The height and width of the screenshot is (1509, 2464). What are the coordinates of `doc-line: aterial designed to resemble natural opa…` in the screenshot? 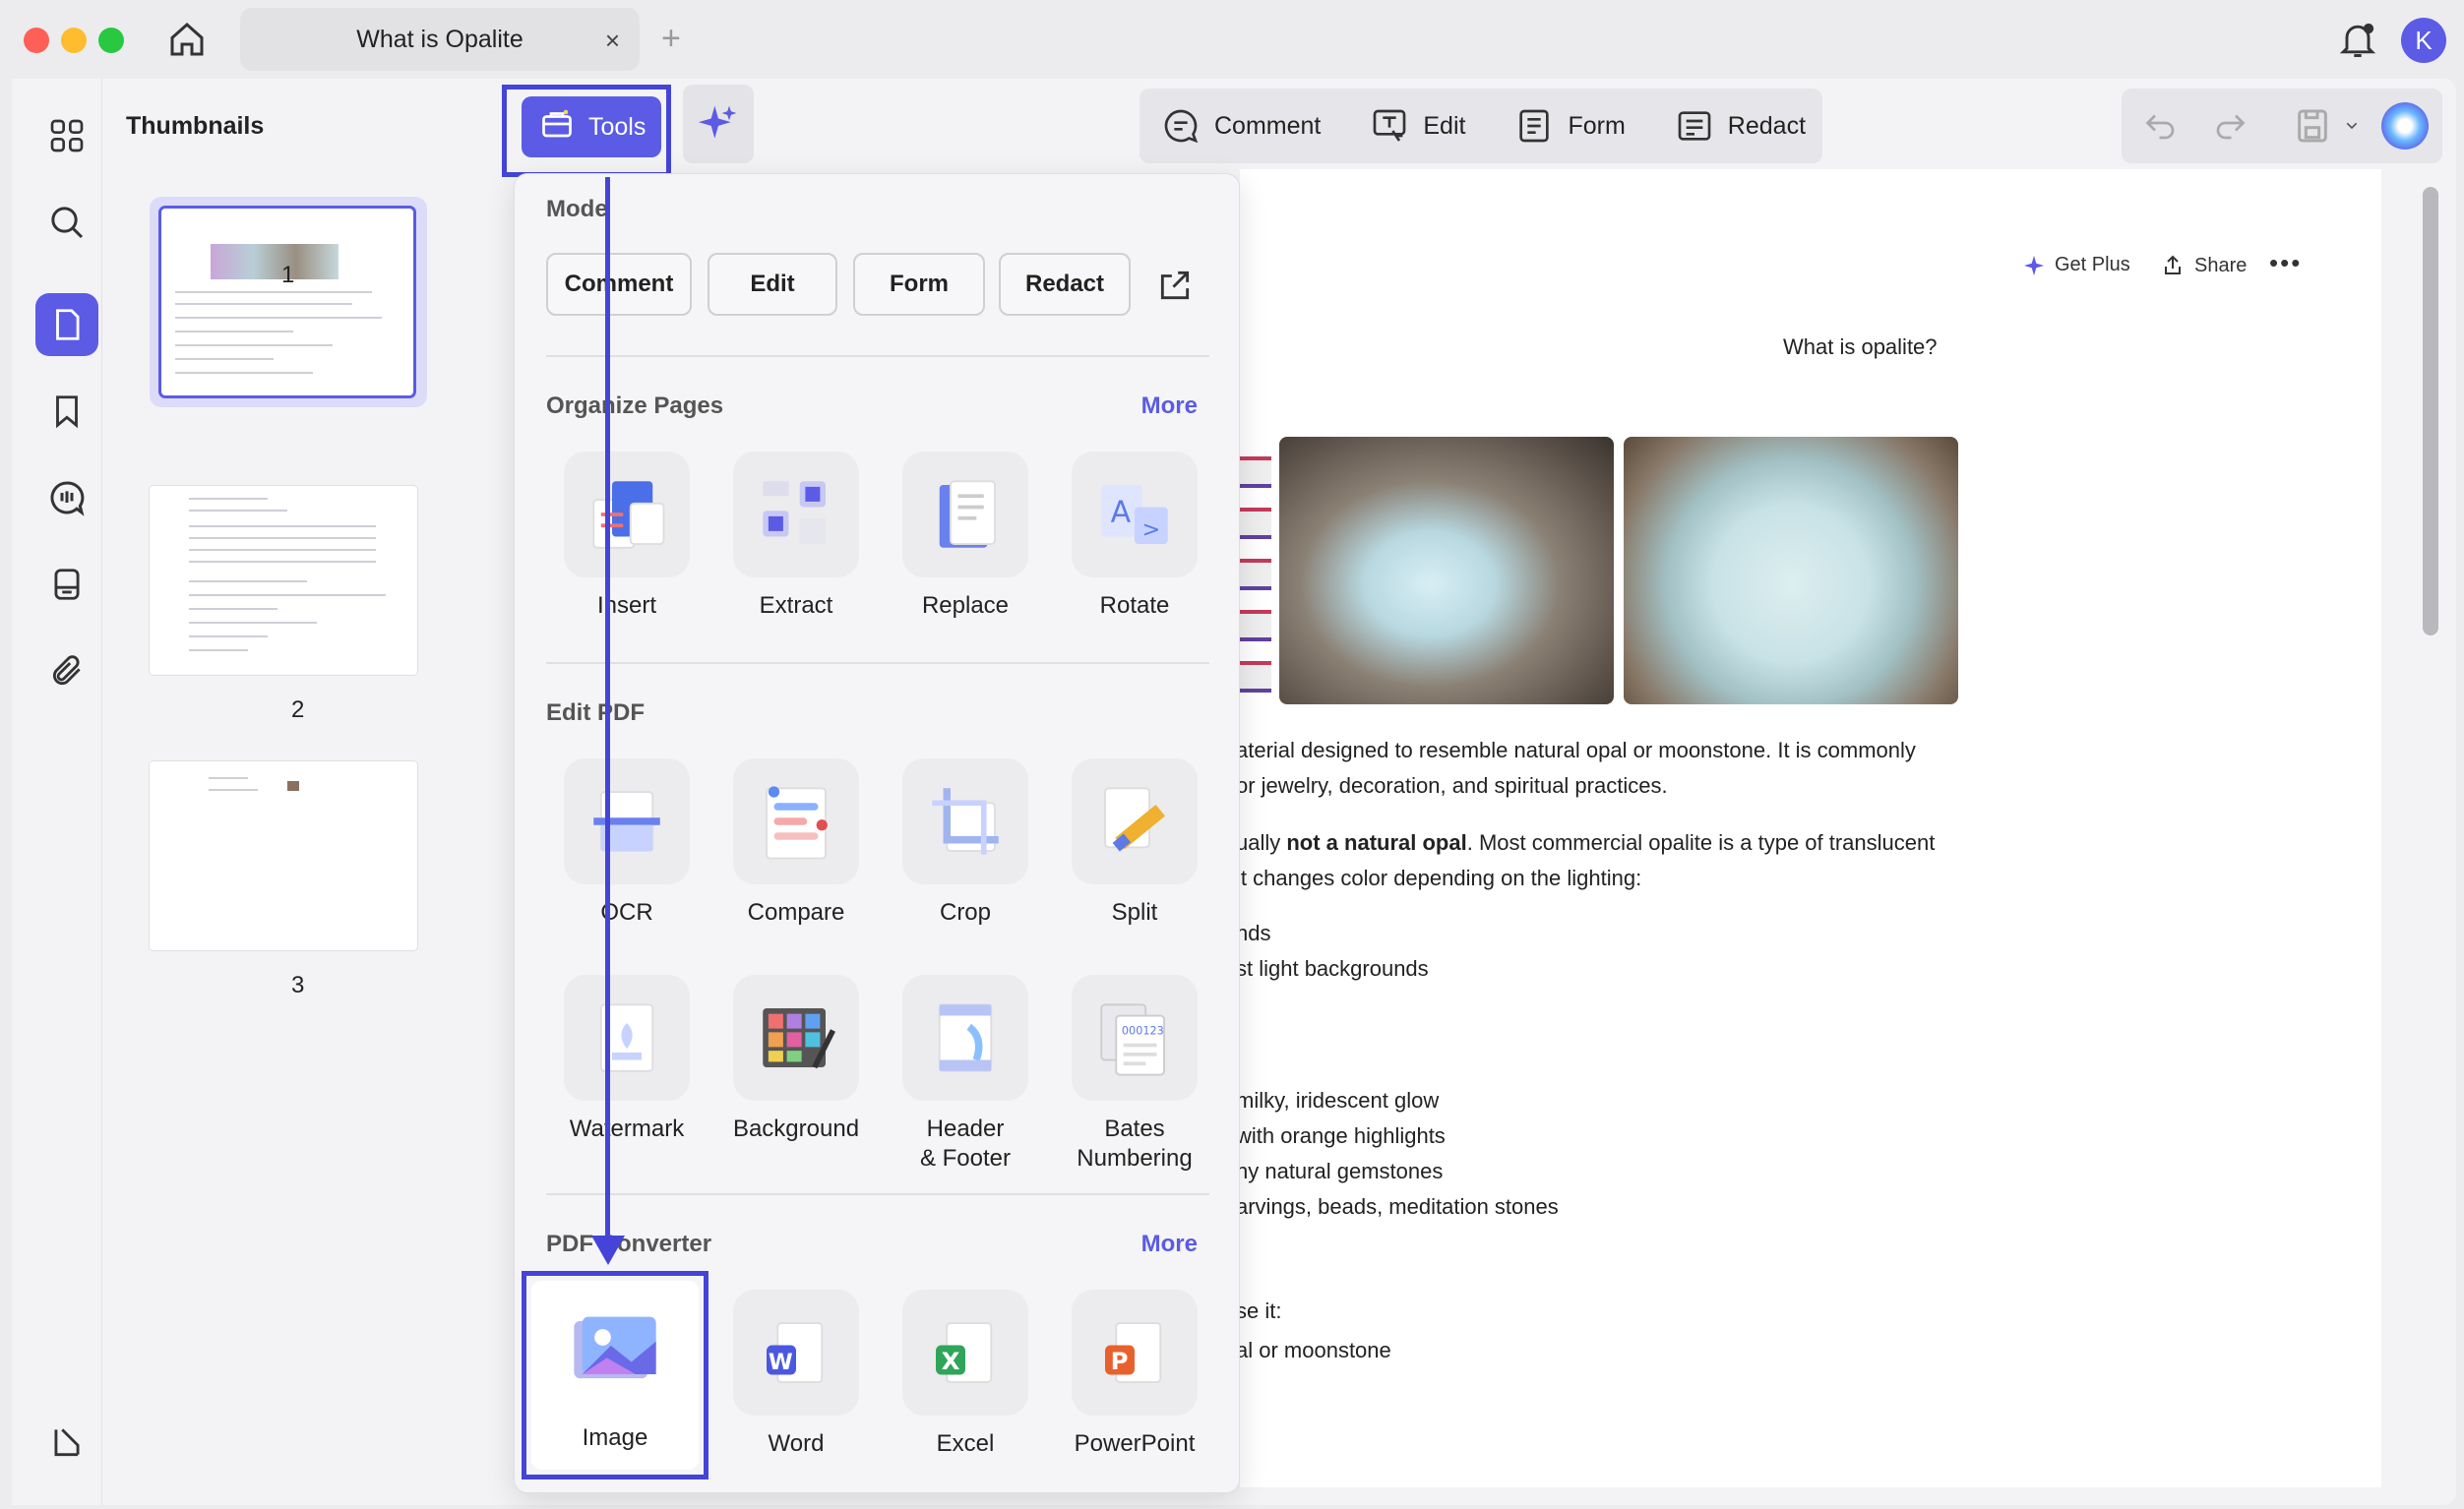 It's located at (1576, 750).